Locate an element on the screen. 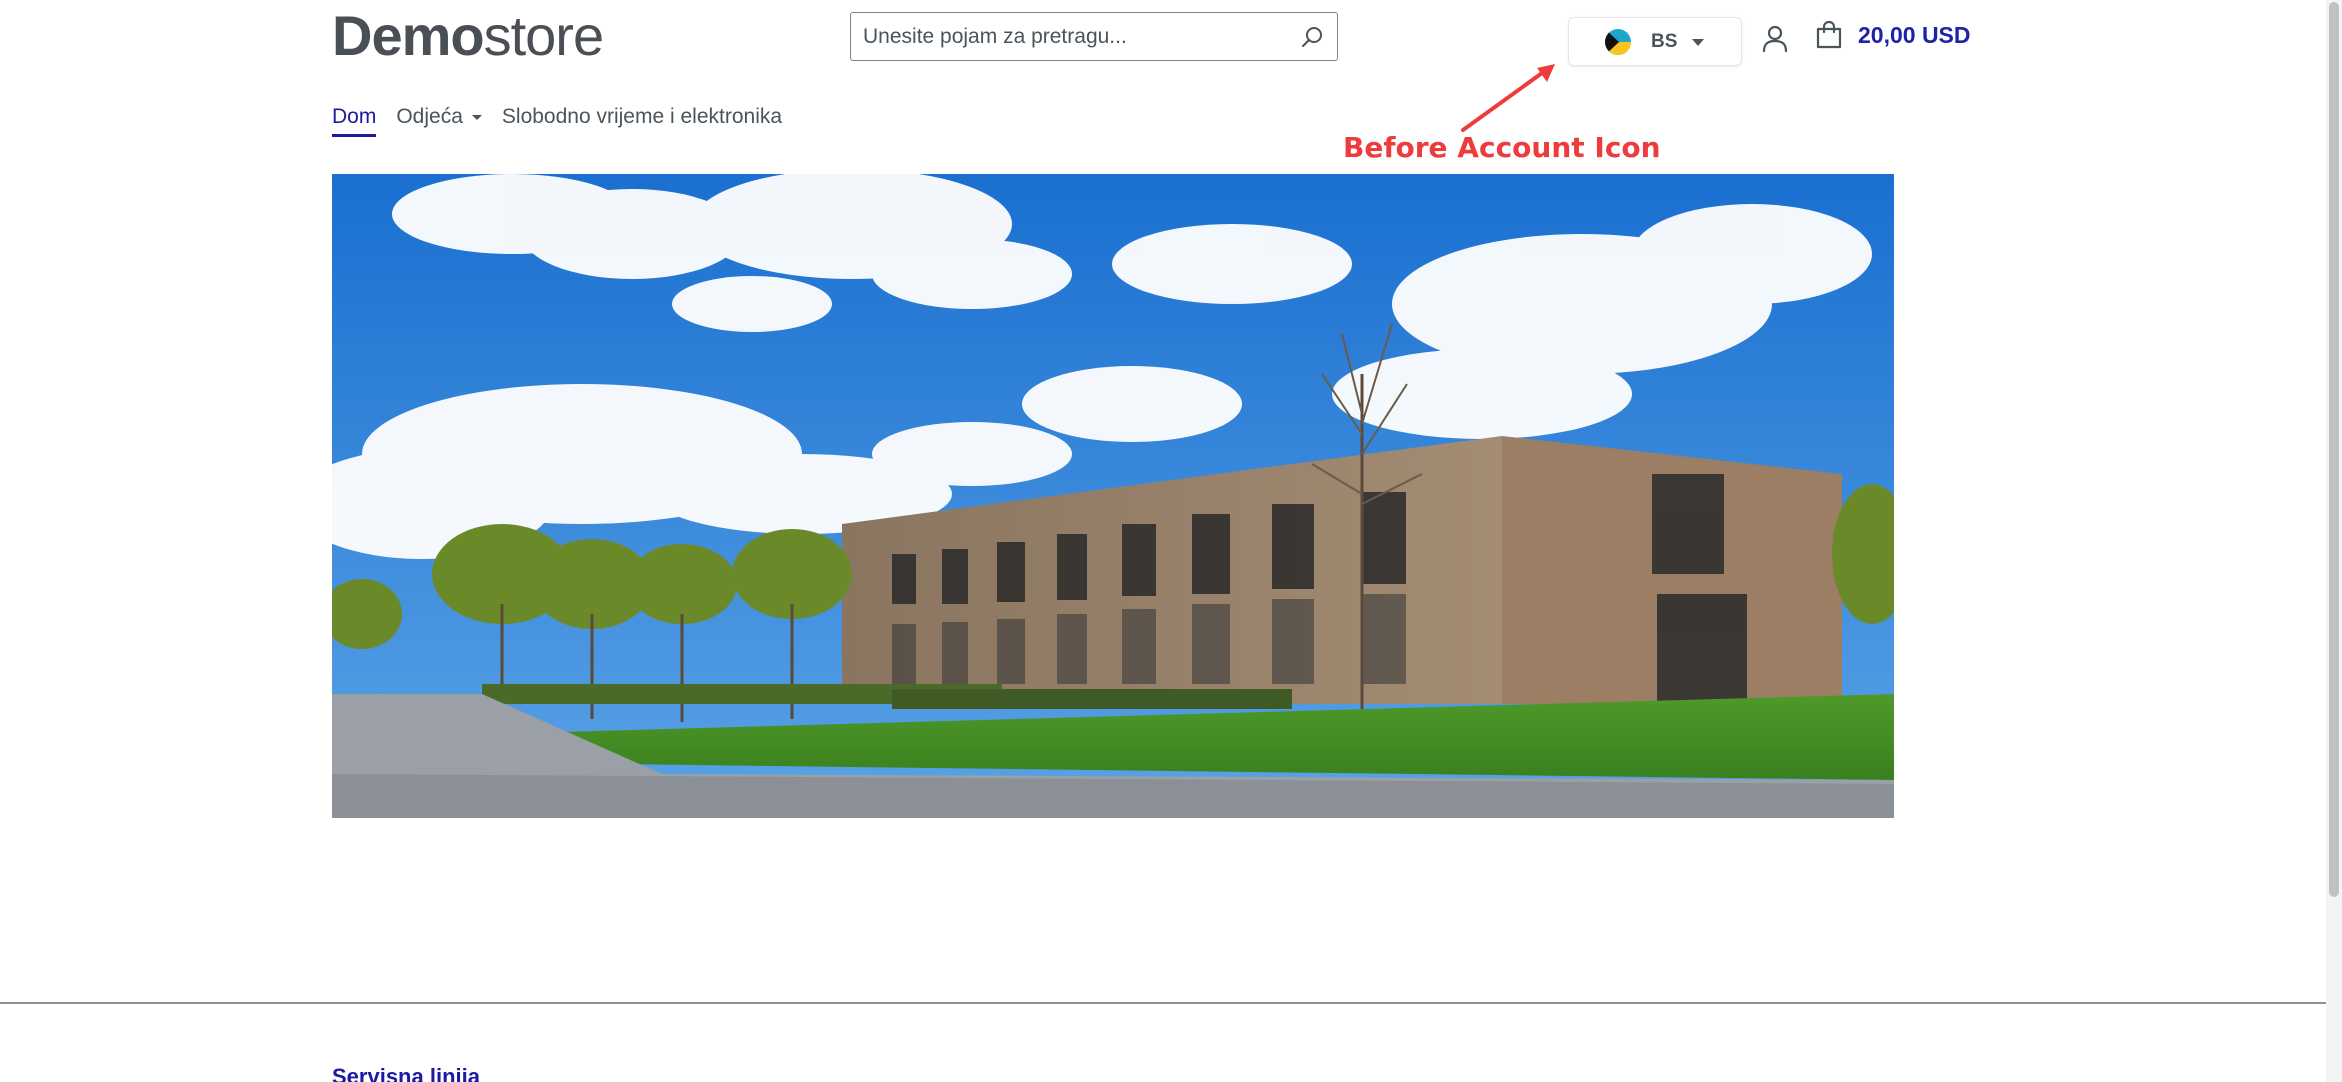  account-icon is located at coordinates (1775, 39).